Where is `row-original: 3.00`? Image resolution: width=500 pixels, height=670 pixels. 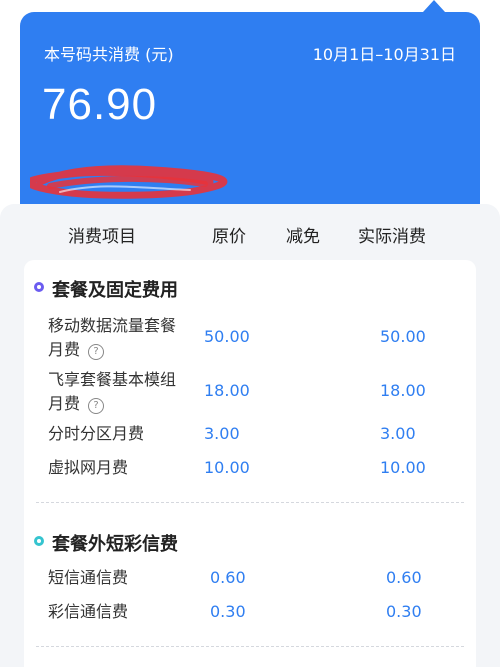 row-original: 3.00 is located at coordinates (222, 433).